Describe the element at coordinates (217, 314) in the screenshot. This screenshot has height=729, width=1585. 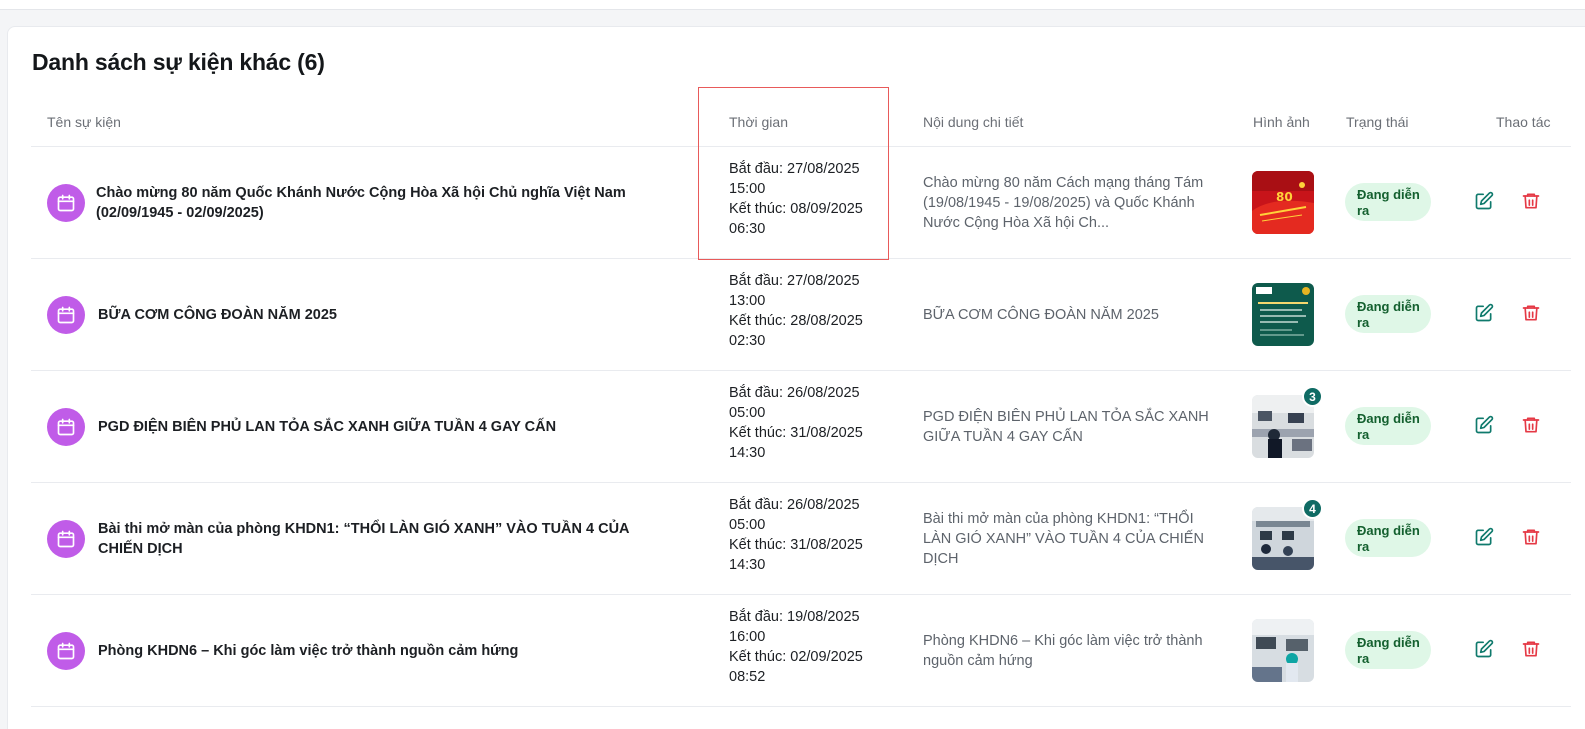
I see `event-name: BỮA CƠM CÔNG ĐOÀN NĂM 2025` at that location.